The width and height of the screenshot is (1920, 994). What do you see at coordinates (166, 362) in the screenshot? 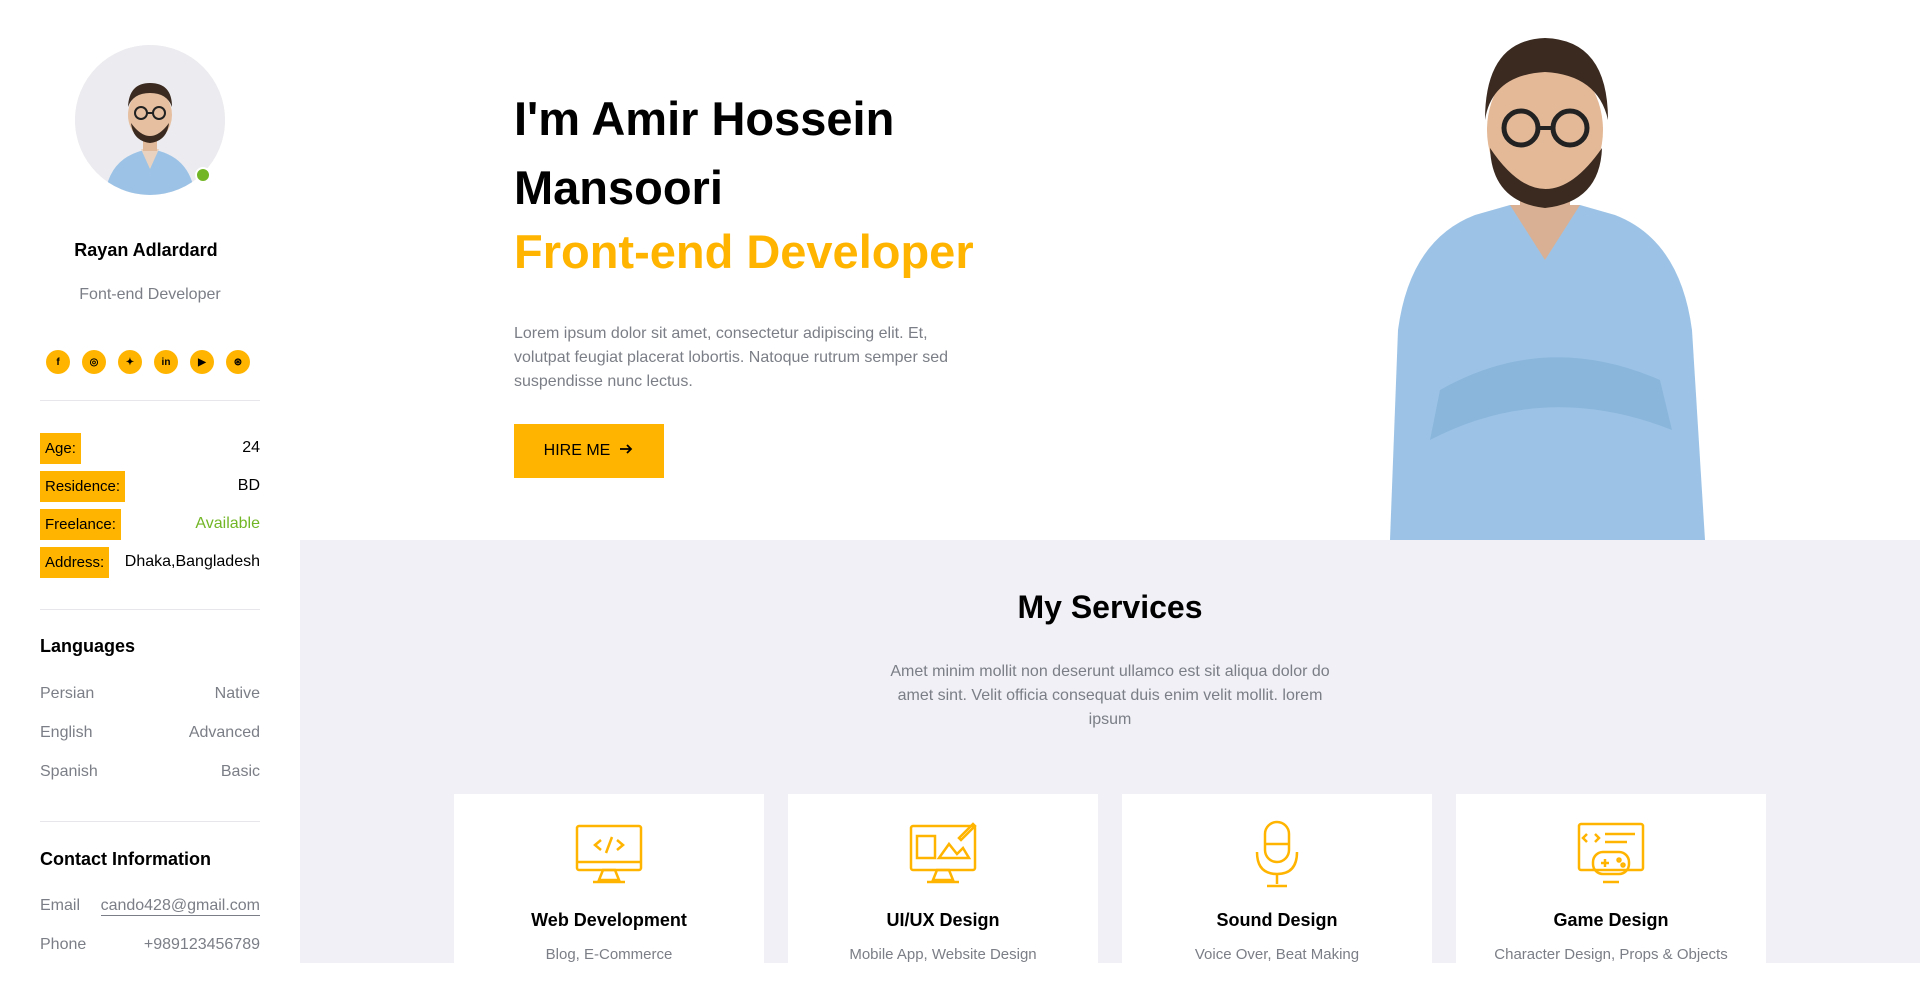
I see `linkedin-icon: in` at bounding box center [166, 362].